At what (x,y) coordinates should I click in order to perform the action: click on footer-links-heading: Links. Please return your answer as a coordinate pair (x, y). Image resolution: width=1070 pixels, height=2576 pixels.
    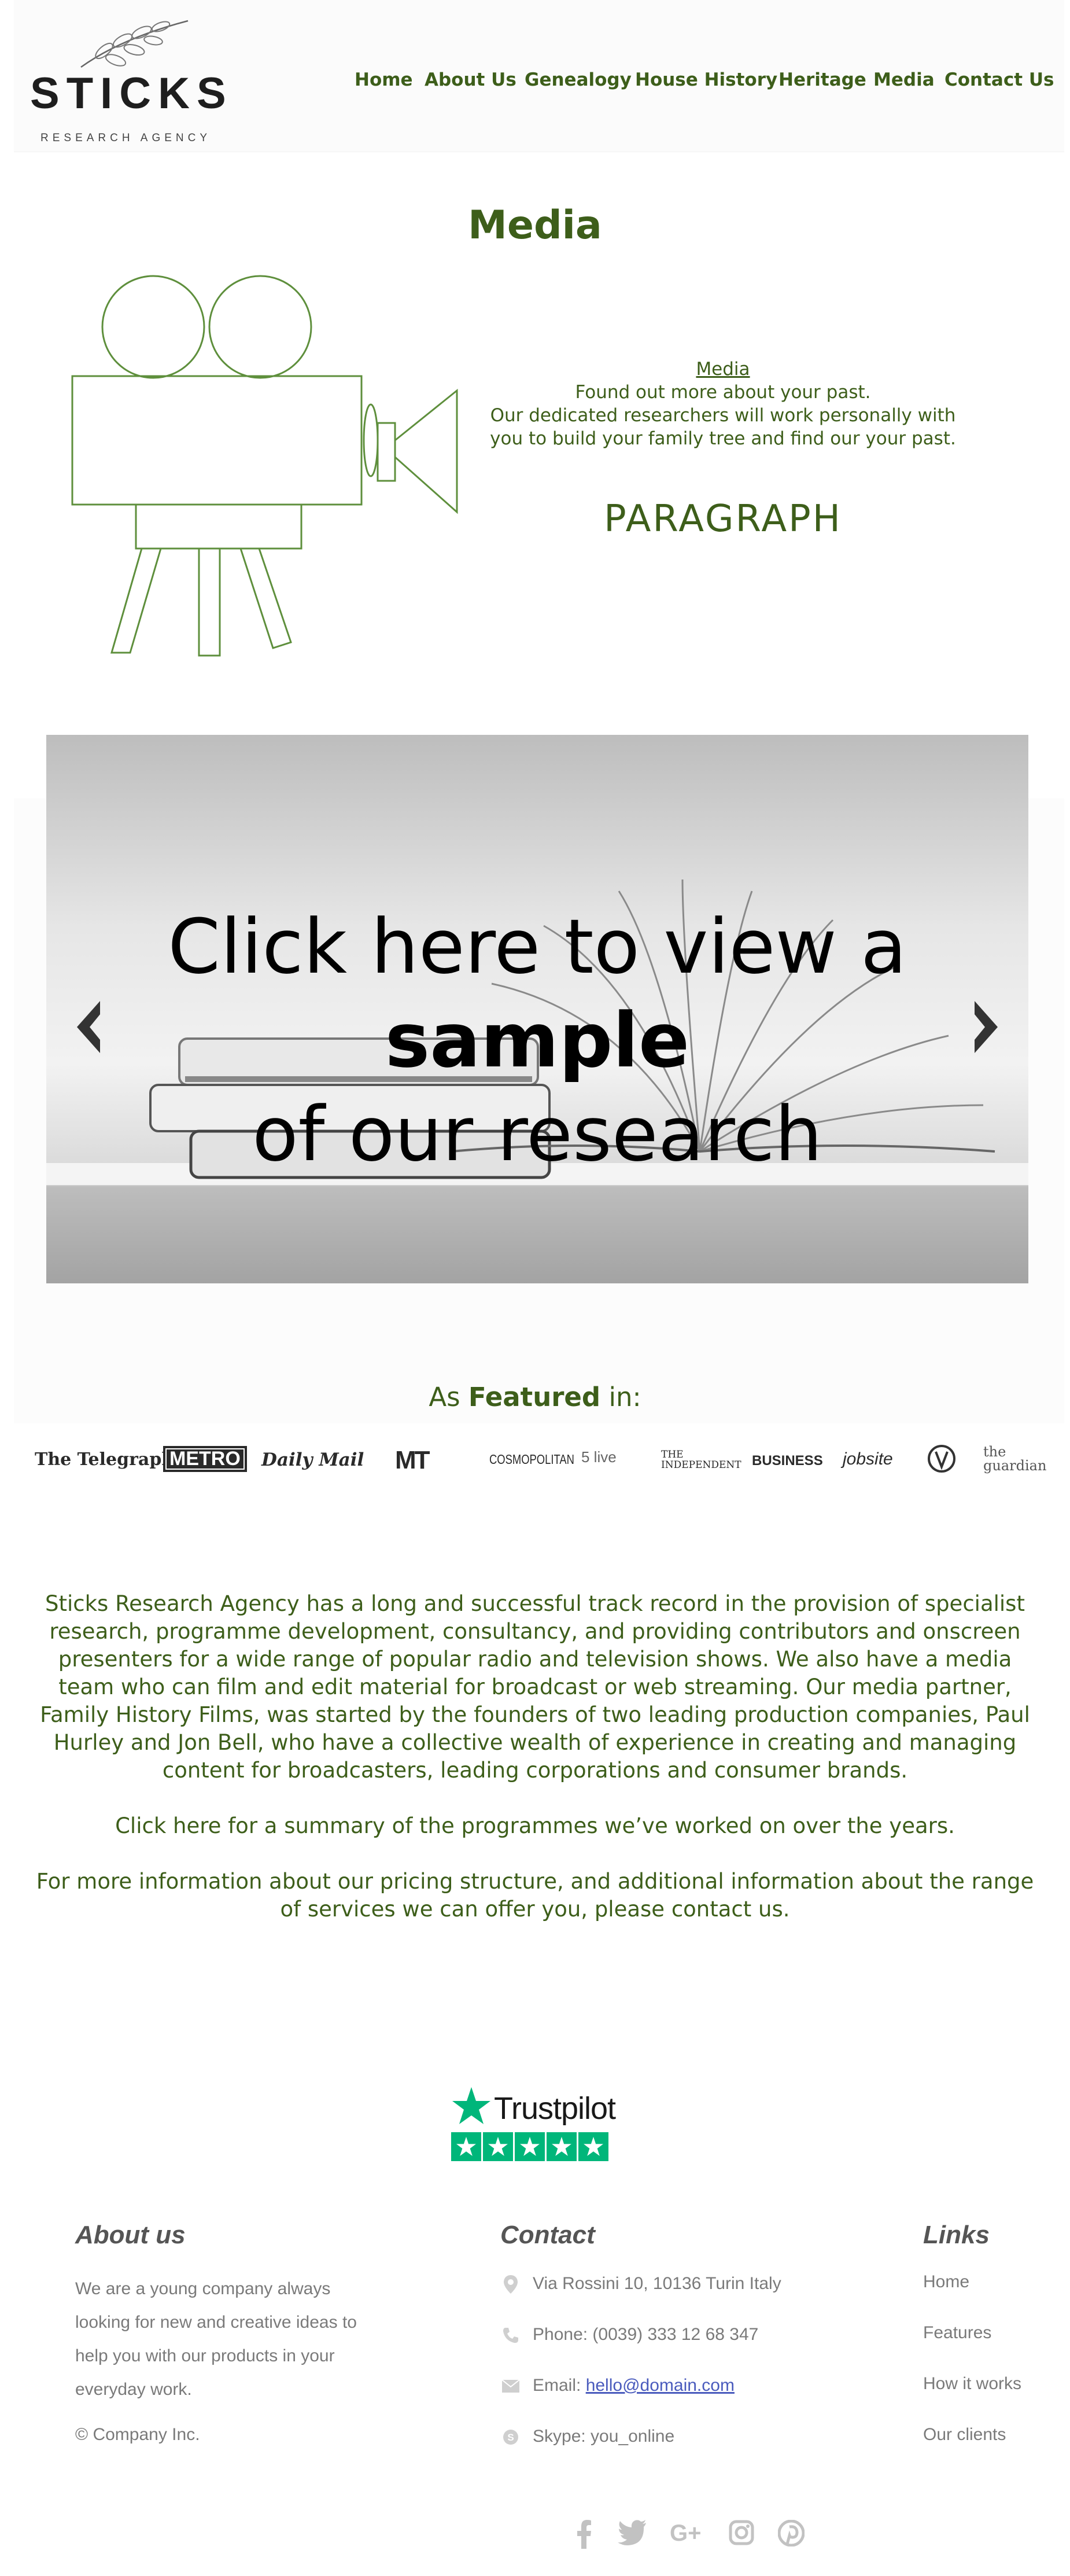
    Looking at the image, I should click on (956, 2235).